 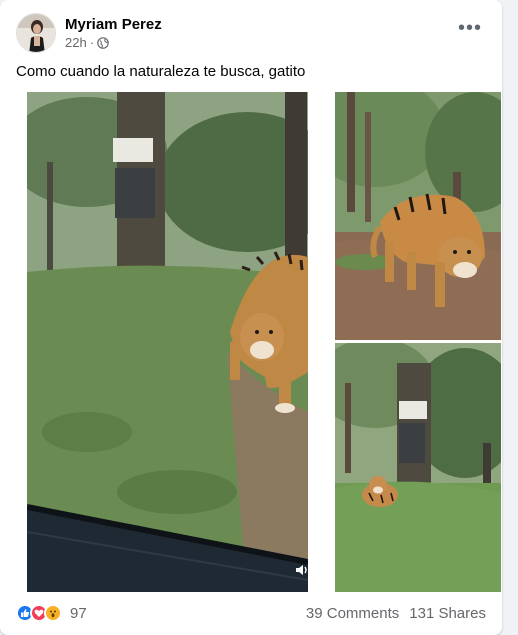 I want to click on avatar, so click(x=36, y=33).